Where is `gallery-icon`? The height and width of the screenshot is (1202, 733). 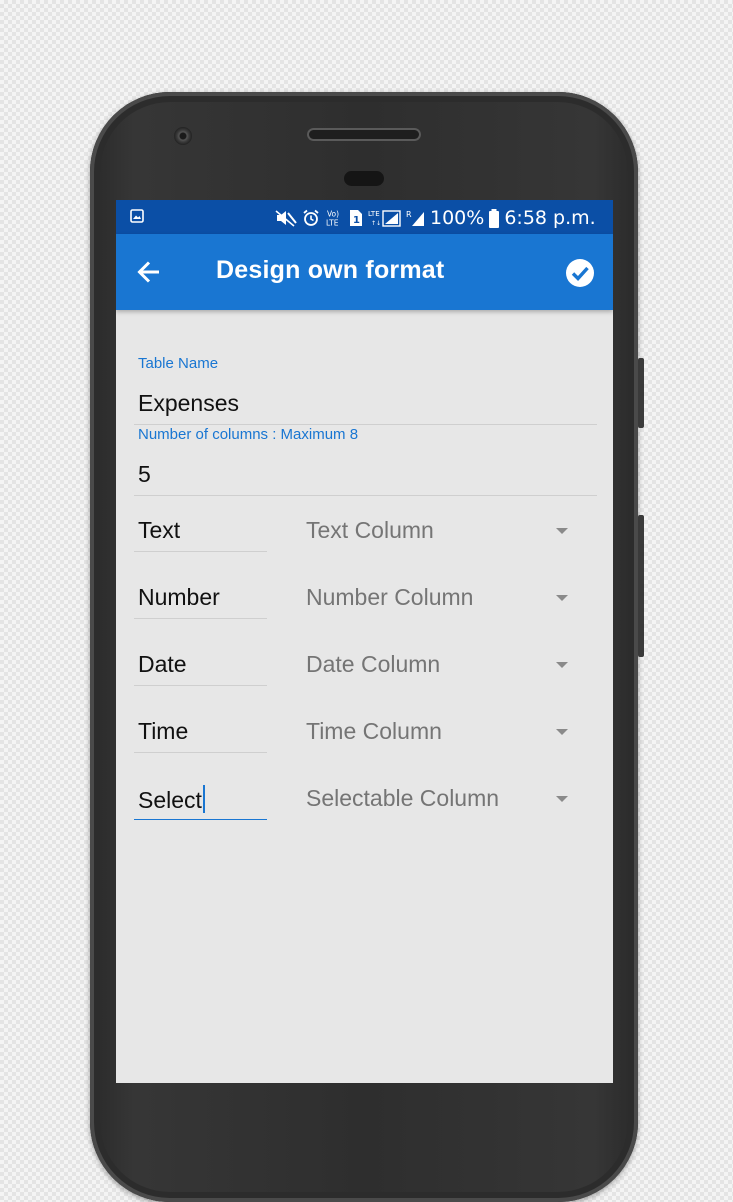 gallery-icon is located at coordinates (137, 216).